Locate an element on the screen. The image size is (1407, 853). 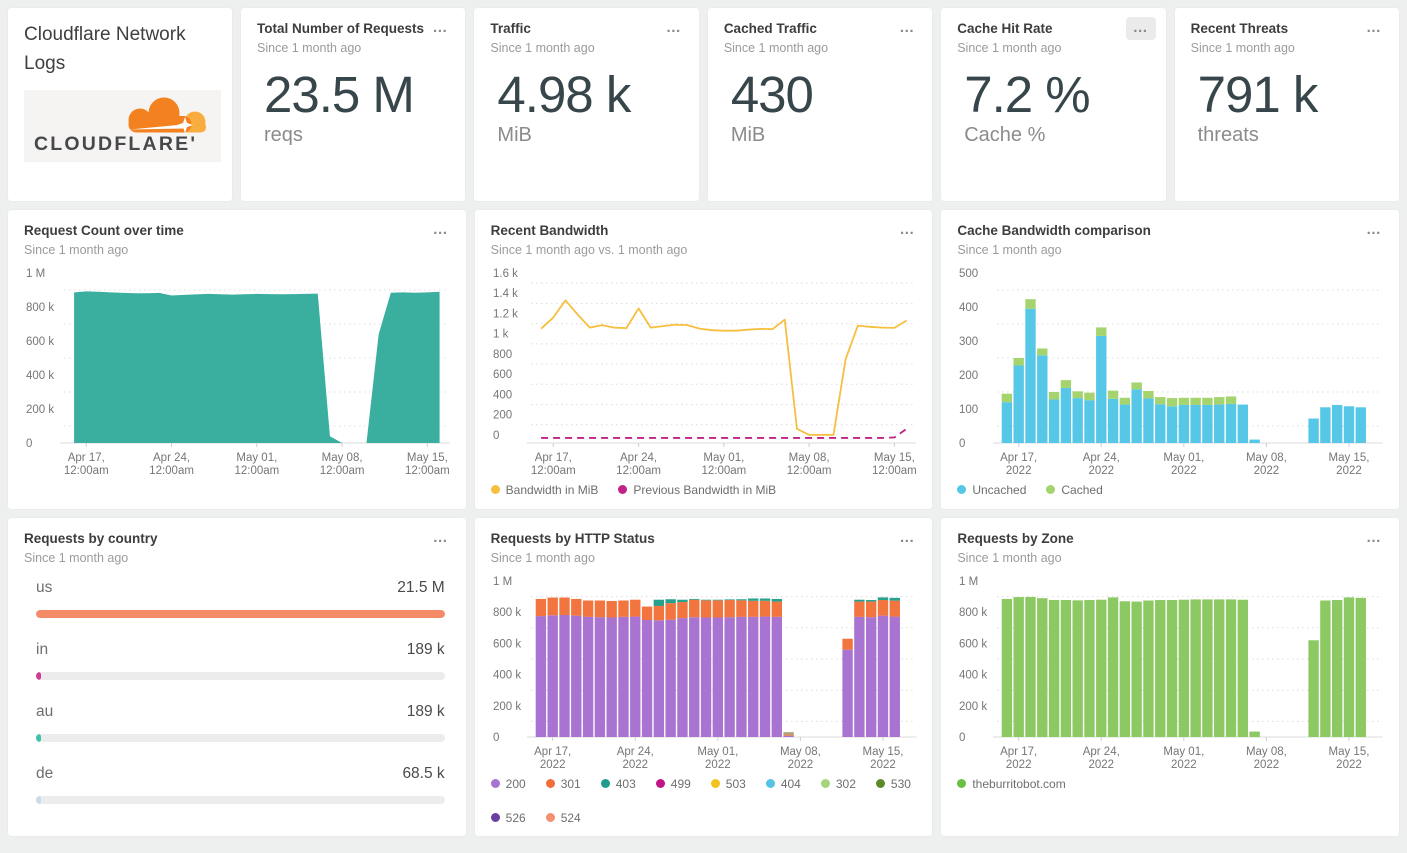
legend-item: Cached is located at coordinates (1074, 489).